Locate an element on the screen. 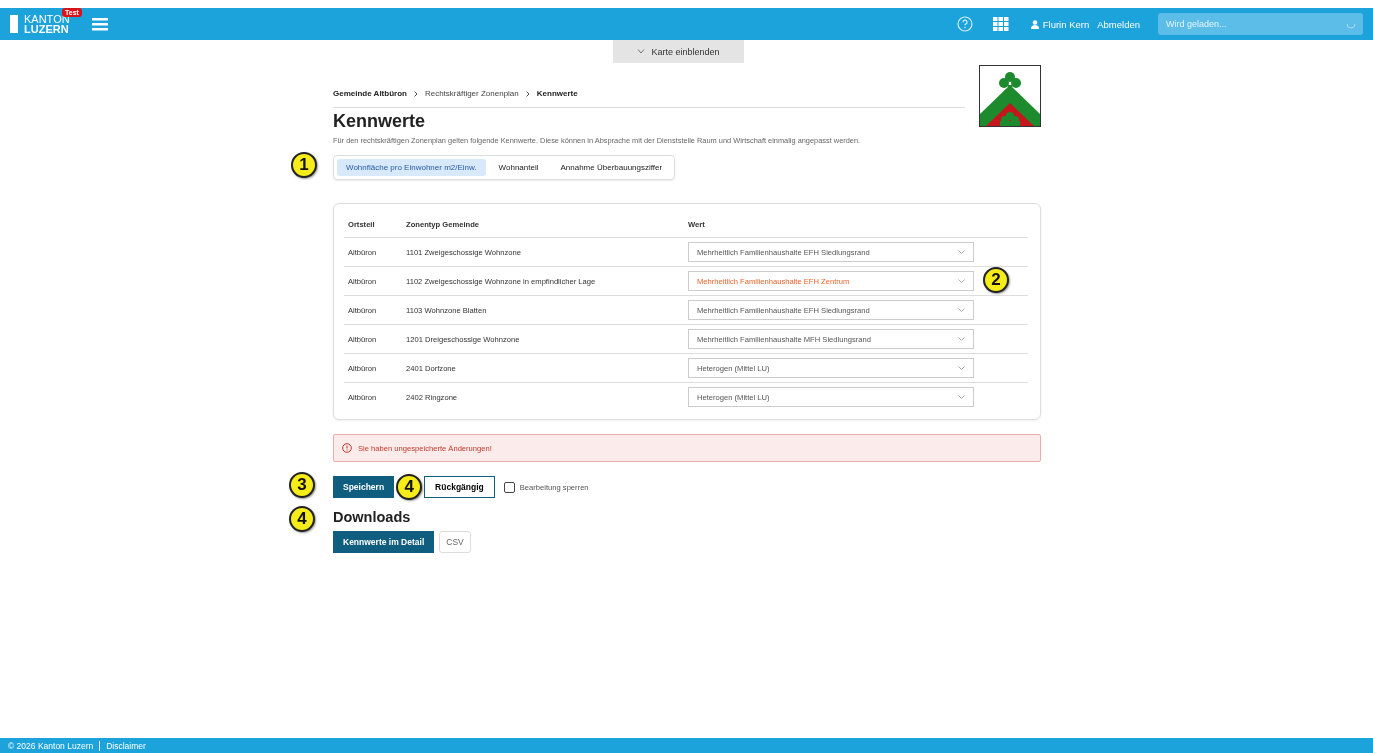 Image resolution: width=1373 pixels, height=753 pixels. coat-of-arms-icon is located at coordinates (1010, 96).